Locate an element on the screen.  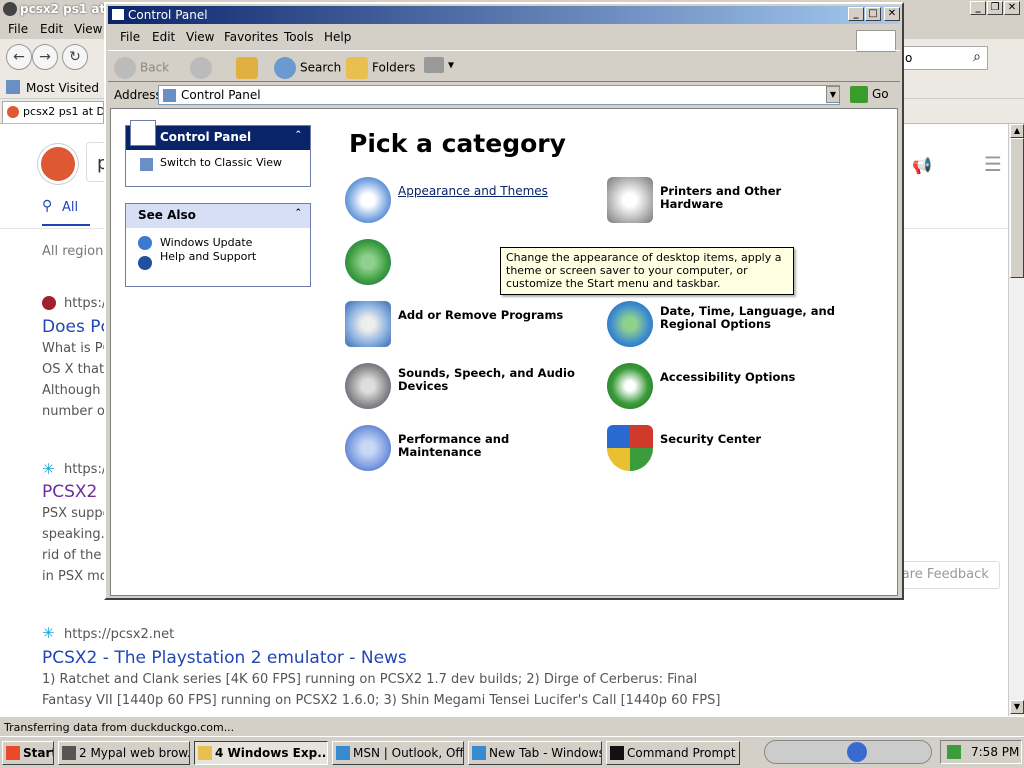
cp-back-button: Back is located at coordinates (141, 68).